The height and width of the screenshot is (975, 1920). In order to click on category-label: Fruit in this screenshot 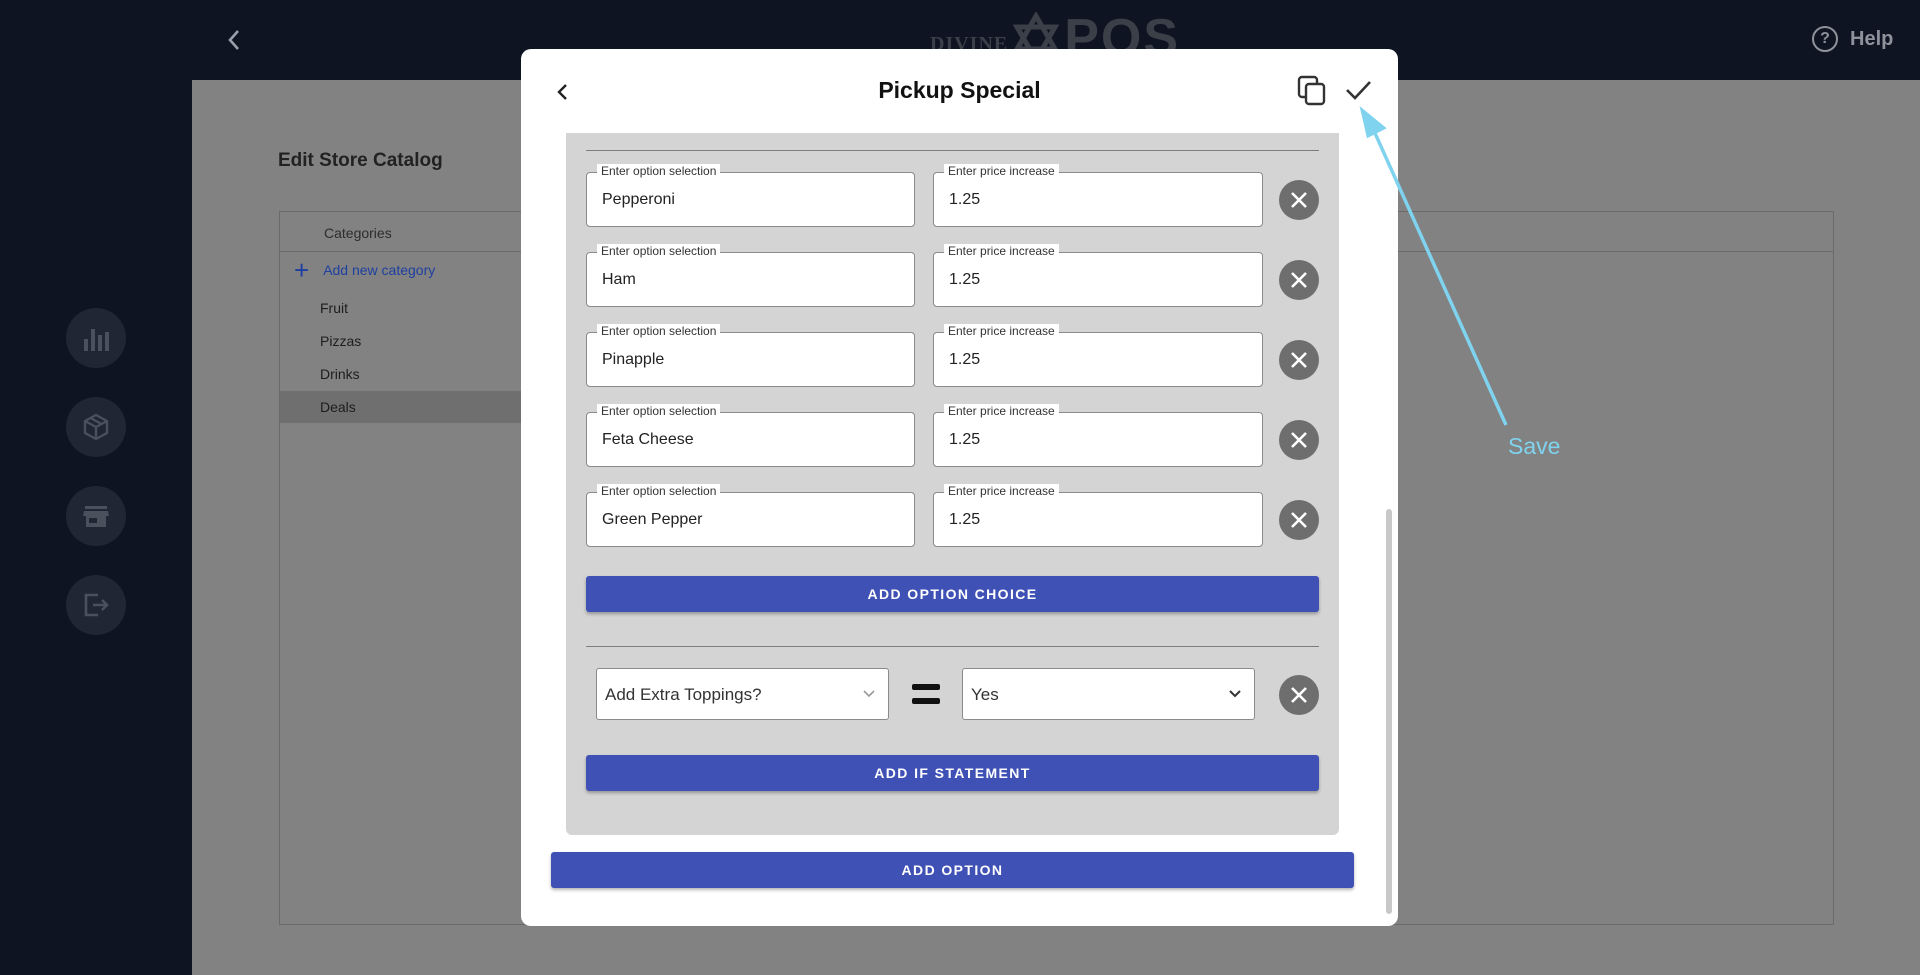, I will do `click(334, 308)`.